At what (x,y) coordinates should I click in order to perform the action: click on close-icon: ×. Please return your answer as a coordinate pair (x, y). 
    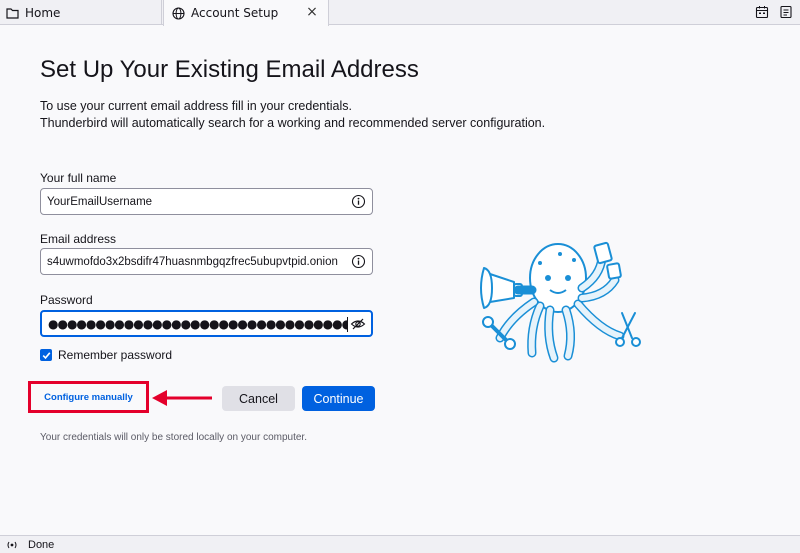
    Looking at the image, I should click on (312, 12).